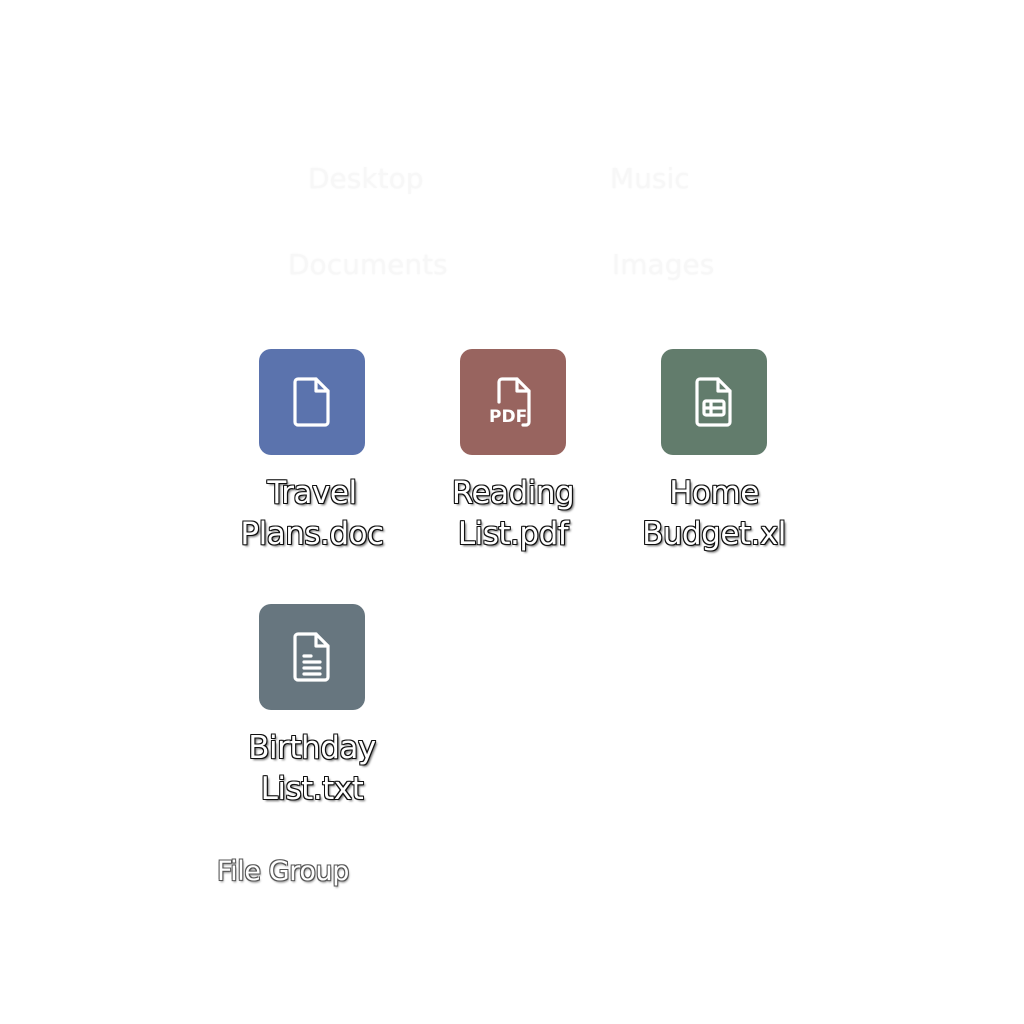 This screenshot has width=1024, height=1024. I want to click on file-home-budget: Home Budget.xl, so click(714, 452).